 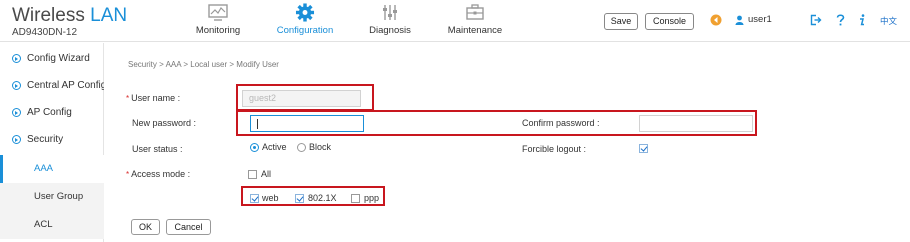 What do you see at coordinates (254, 147) in the screenshot?
I see `status-active-radio` at bounding box center [254, 147].